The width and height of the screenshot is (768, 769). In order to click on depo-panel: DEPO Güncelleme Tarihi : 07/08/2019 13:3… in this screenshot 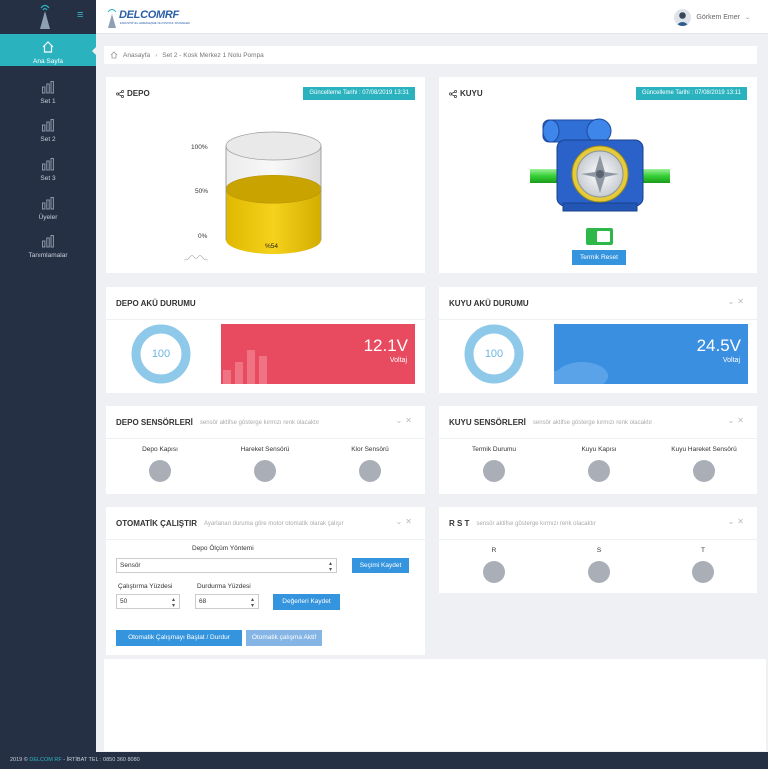, I will do `click(265, 175)`.